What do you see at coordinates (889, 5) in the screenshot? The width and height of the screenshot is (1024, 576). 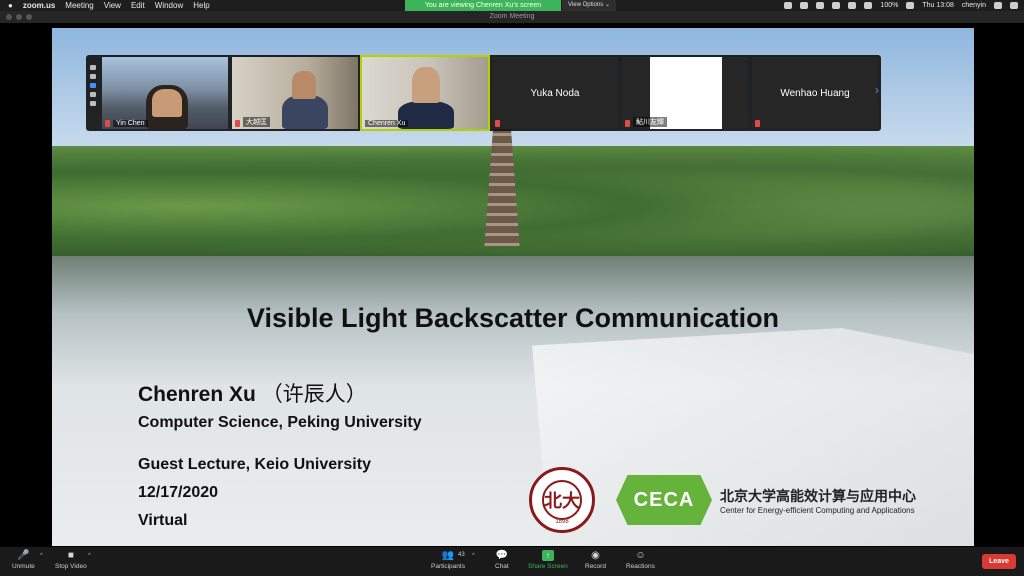 I see `battery-percent: 100%` at bounding box center [889, 5].